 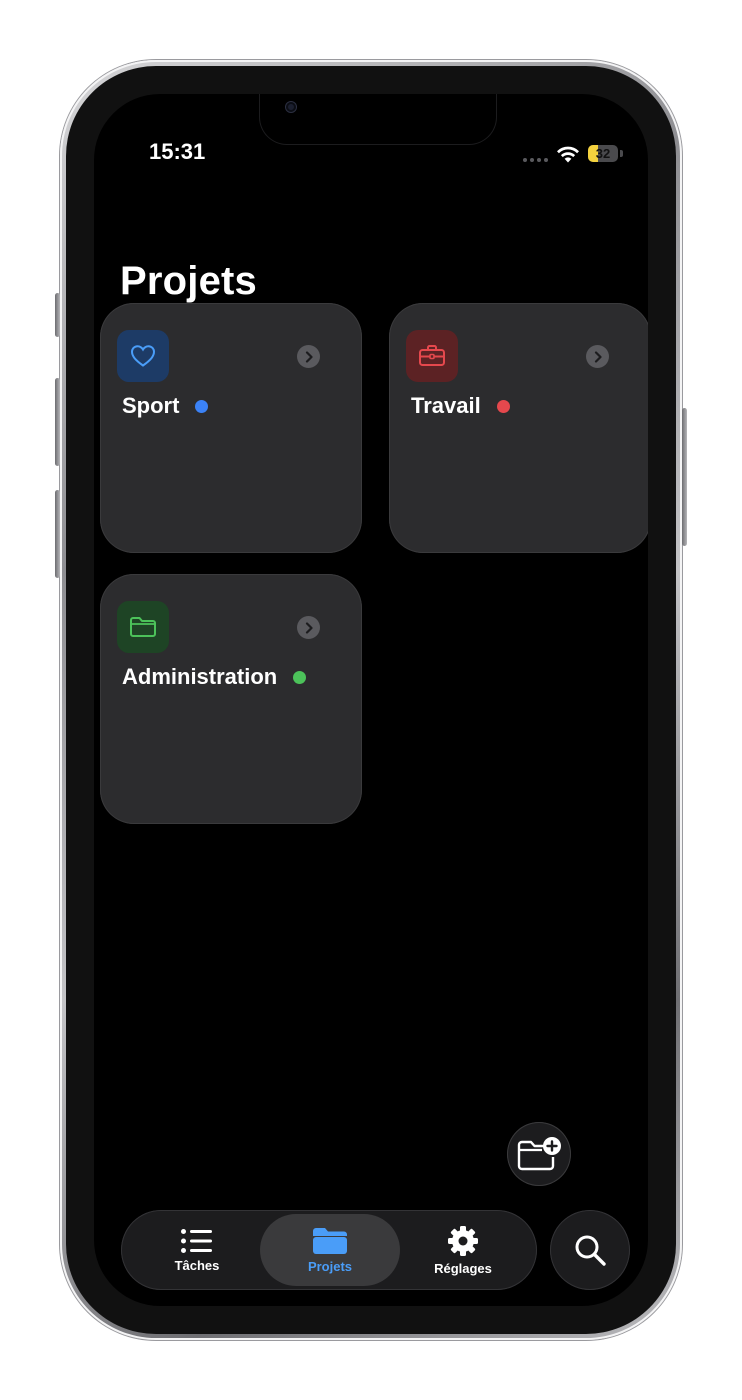 What do you see at coordinates (151, 405) in the screenshot?
I see `project-name: Sport` at bounding box center [151, 405].